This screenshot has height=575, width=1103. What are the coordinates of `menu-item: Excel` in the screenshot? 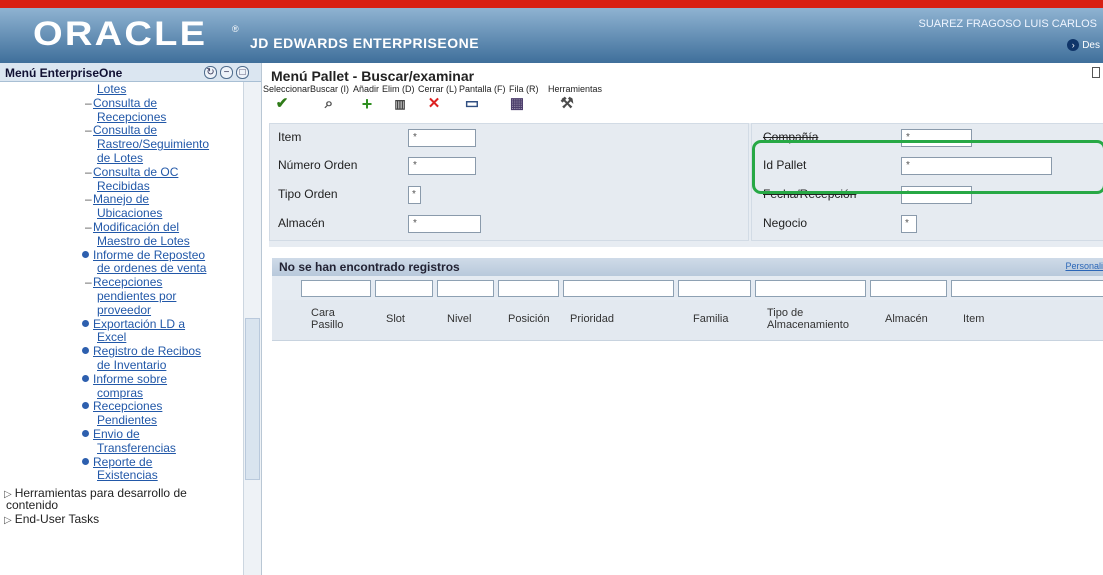 It's located at (111, 337).